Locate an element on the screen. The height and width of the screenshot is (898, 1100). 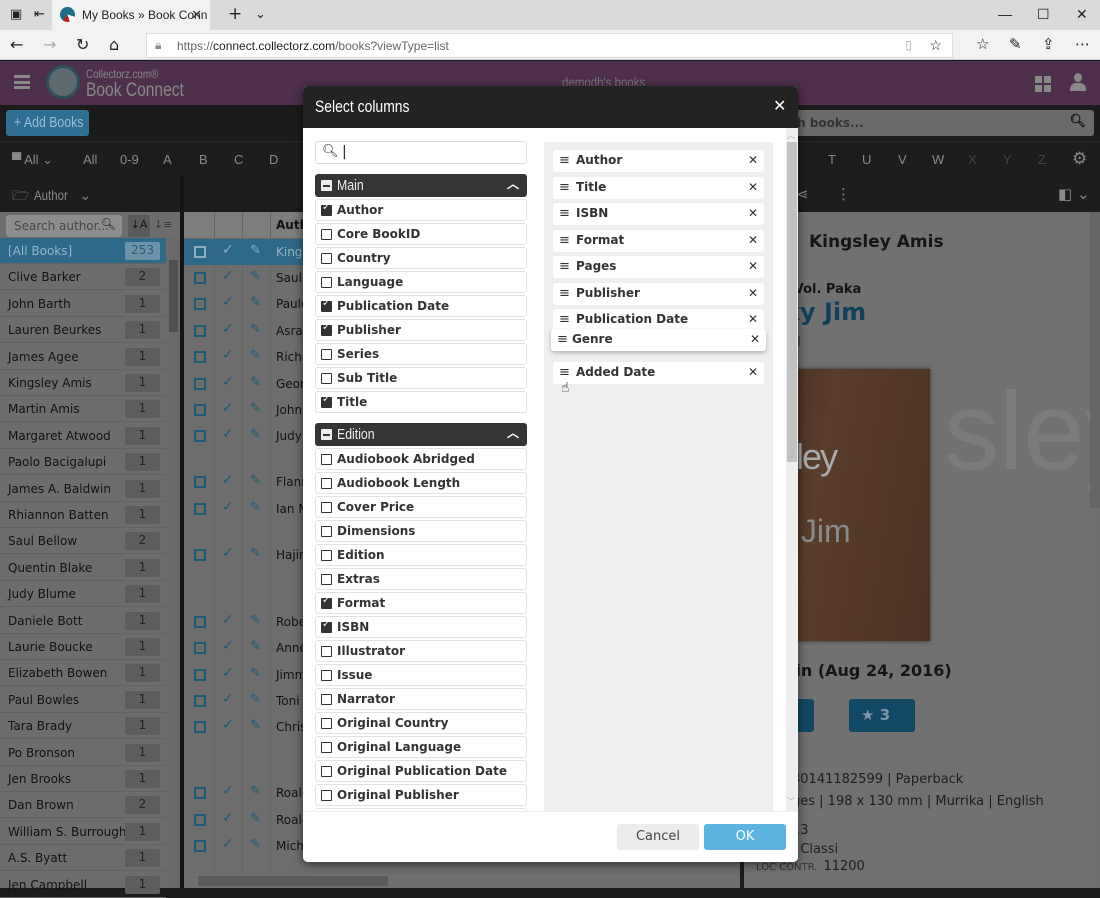
search-books-input: ch books... 🔍︎ is located at coordinates (937, 123).